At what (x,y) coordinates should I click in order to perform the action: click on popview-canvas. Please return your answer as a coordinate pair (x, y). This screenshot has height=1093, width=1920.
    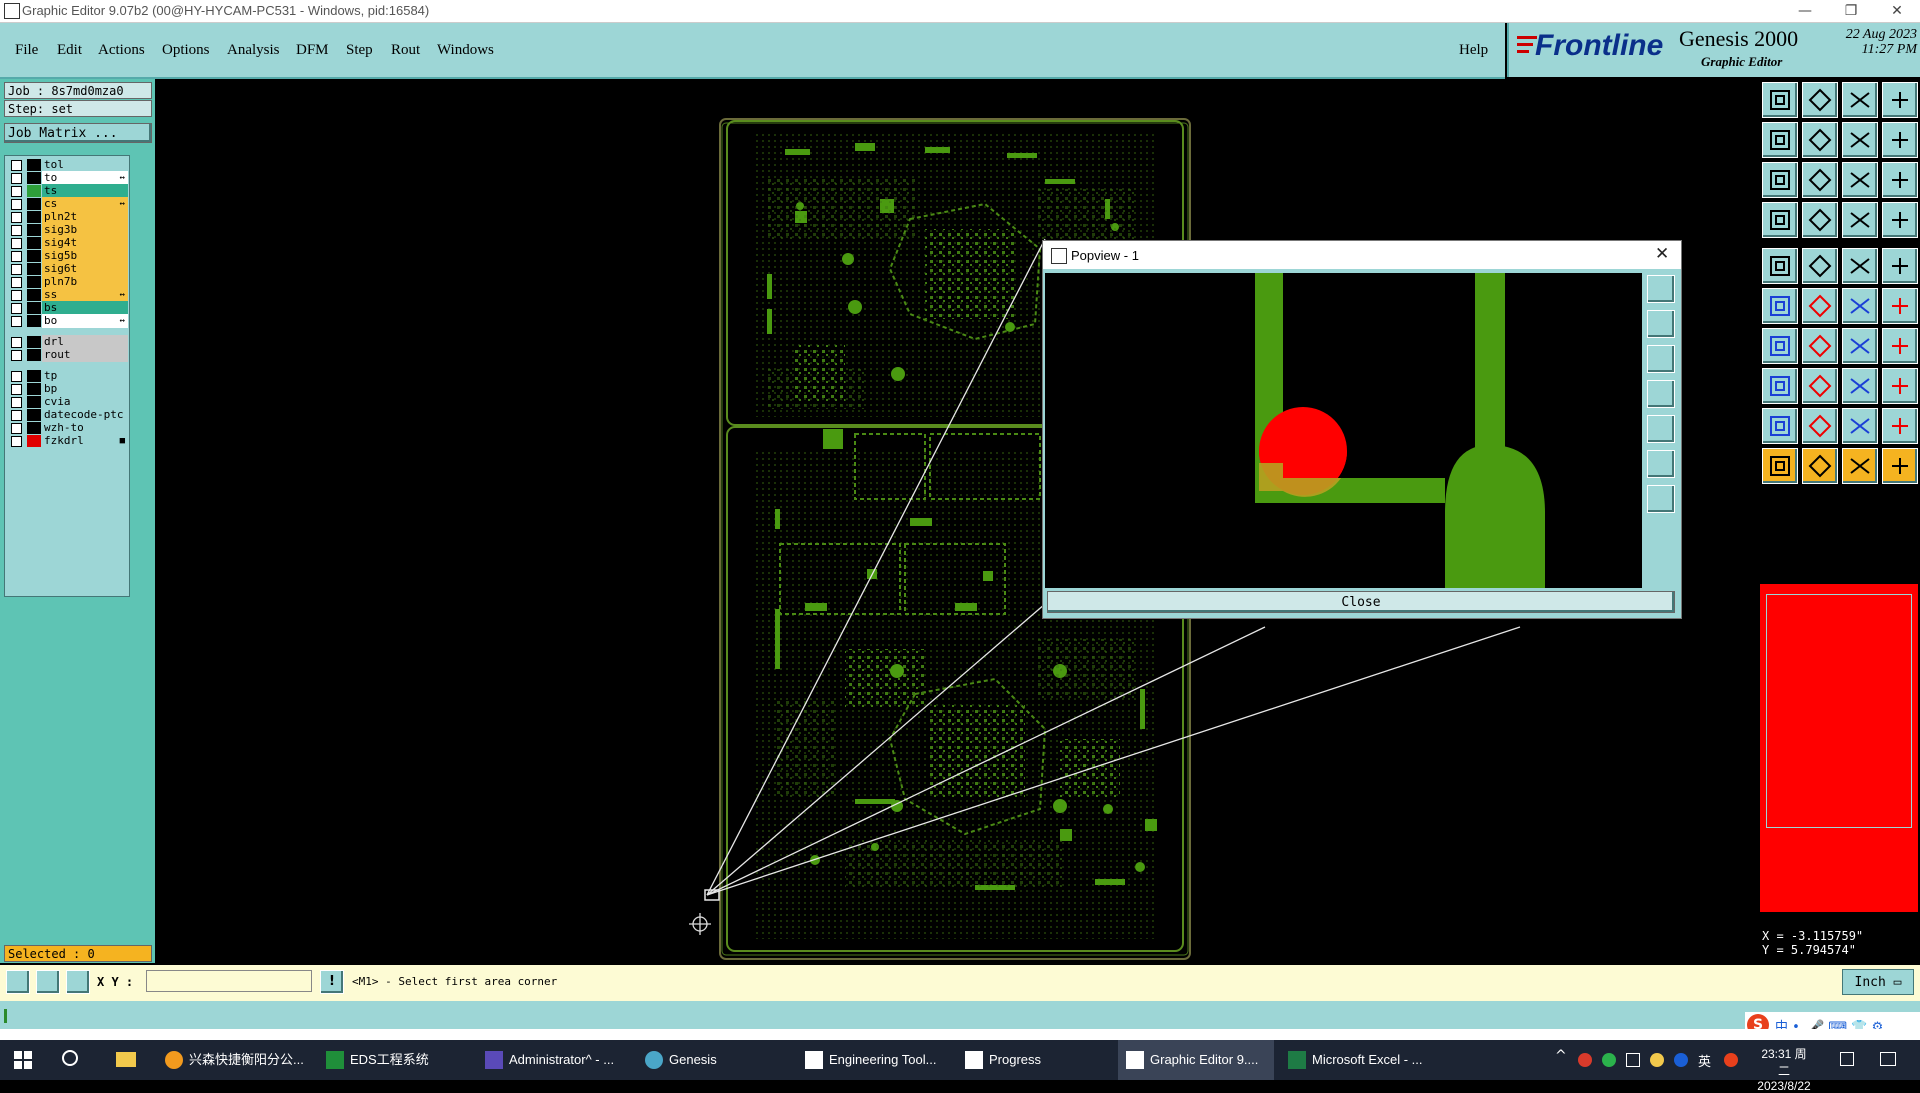
    Looking at the image, I should click on (1343, 430).